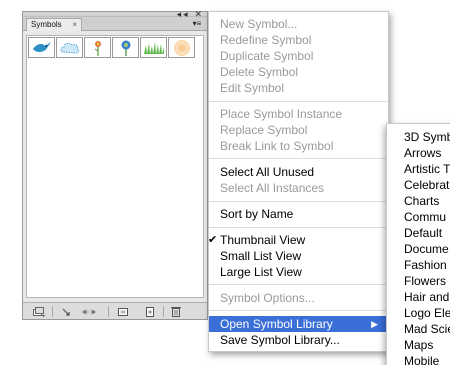 The height and width of the screenshot is (365, 450). What do you see at coordinates (418, 297) in the screenshot?
I see `submenu-item-hair-and-fur: Hair and` at bounding box center [418, 297].